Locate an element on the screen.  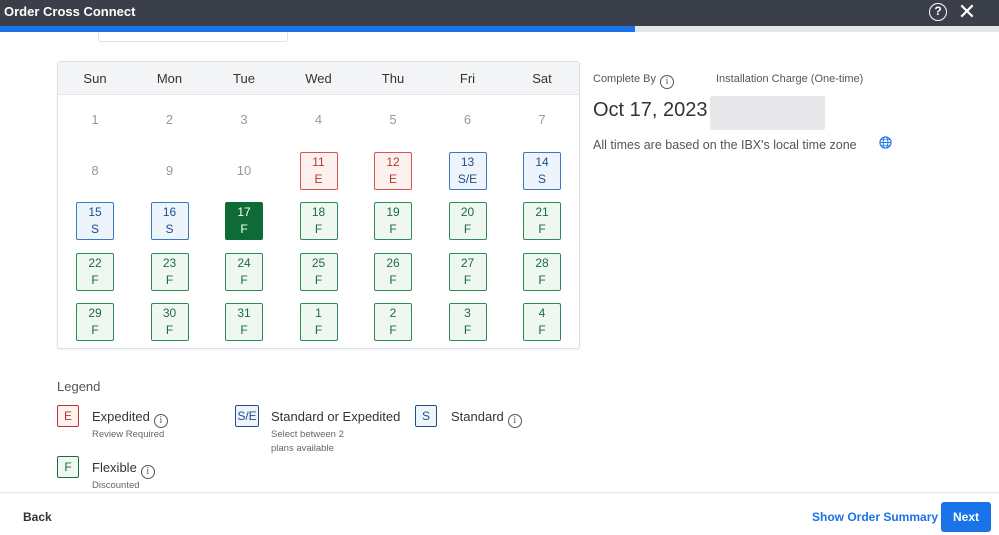
calendar-day-cell: 26 F is located at coordinates (393, 272).